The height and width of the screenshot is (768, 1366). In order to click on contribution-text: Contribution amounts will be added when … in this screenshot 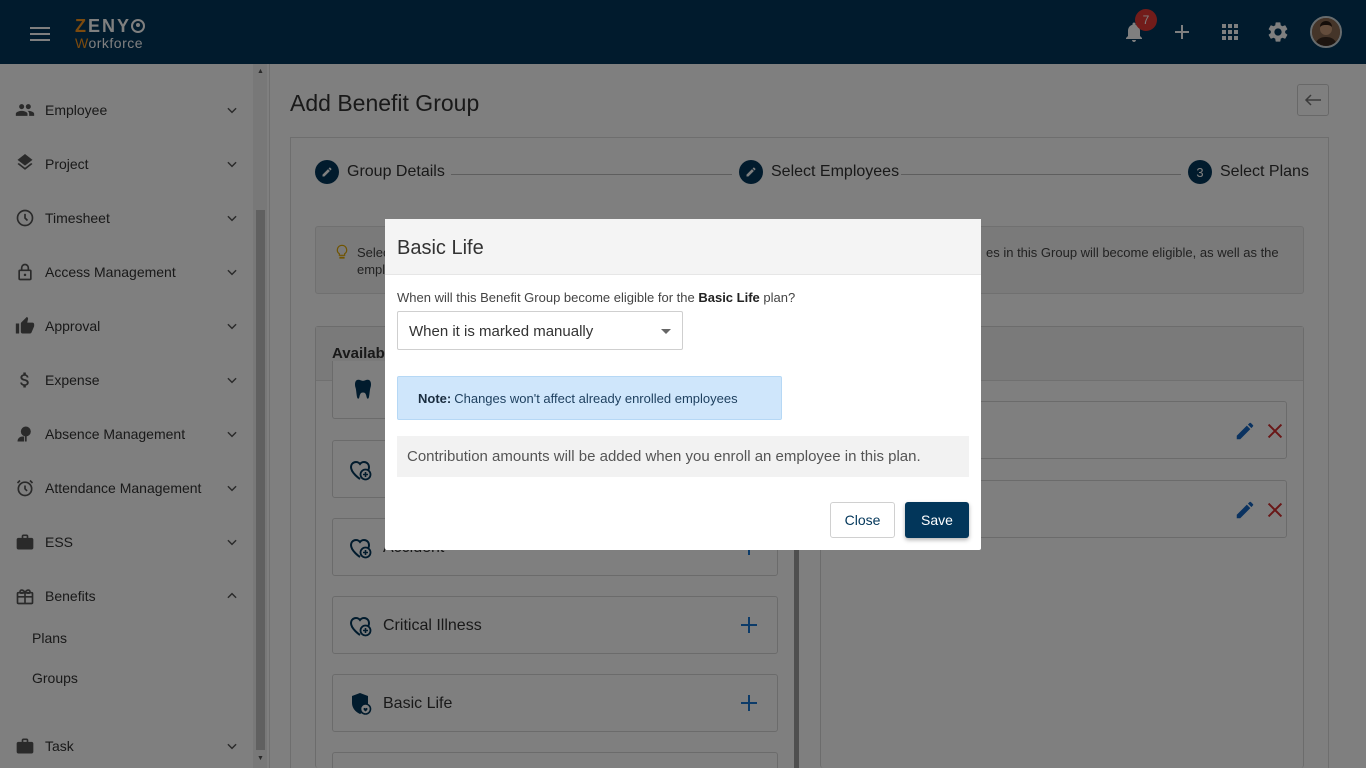, I will do `click(664, 456)`.